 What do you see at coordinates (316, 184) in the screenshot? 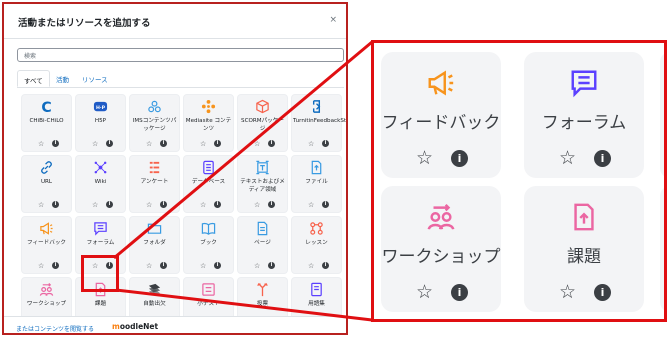
I see `module-tile: ファイル ☆ i` at bounding box center [316, 184].